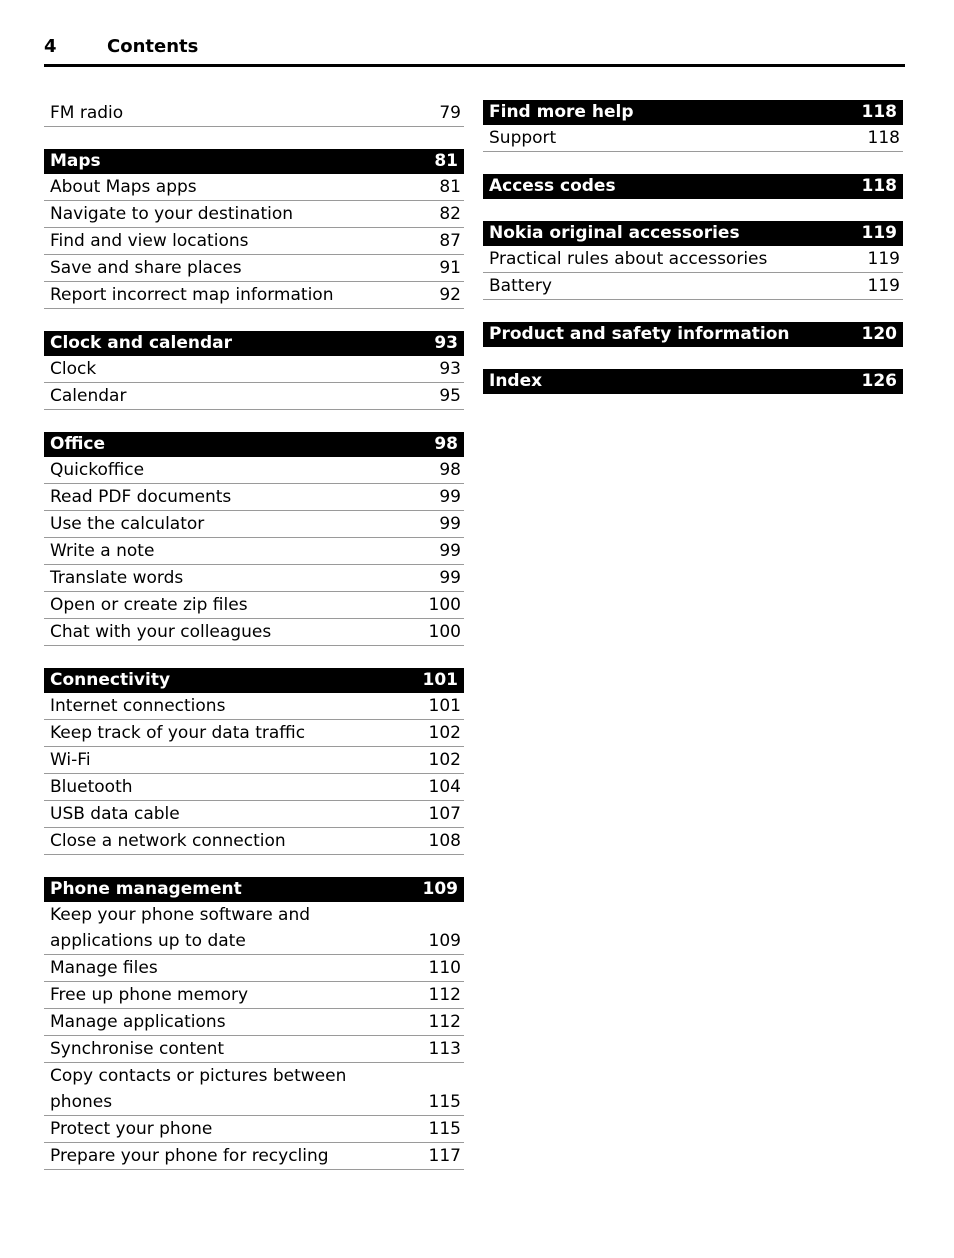 This screenshot has width=954, height=1258. I want to click on toc-entry: Support 118, so click(693, 138).